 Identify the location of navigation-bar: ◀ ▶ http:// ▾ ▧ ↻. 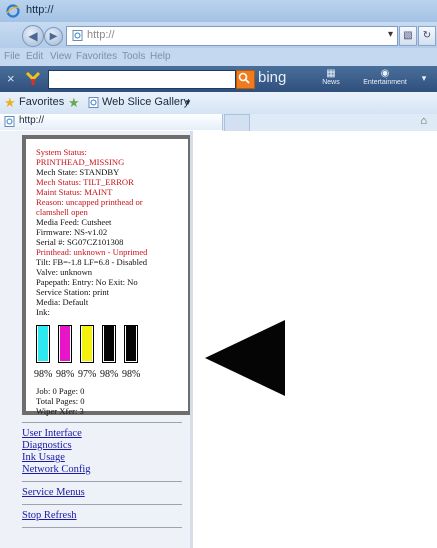
(218, 35).